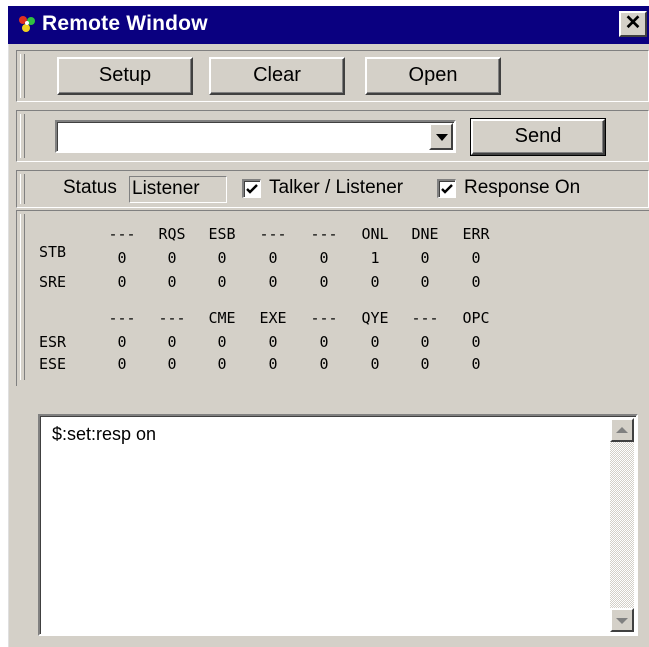 The image size is (649, 647). Describe the element at coordinates (222, 318) in the screenshot. I see `register-header: CME` at that location.